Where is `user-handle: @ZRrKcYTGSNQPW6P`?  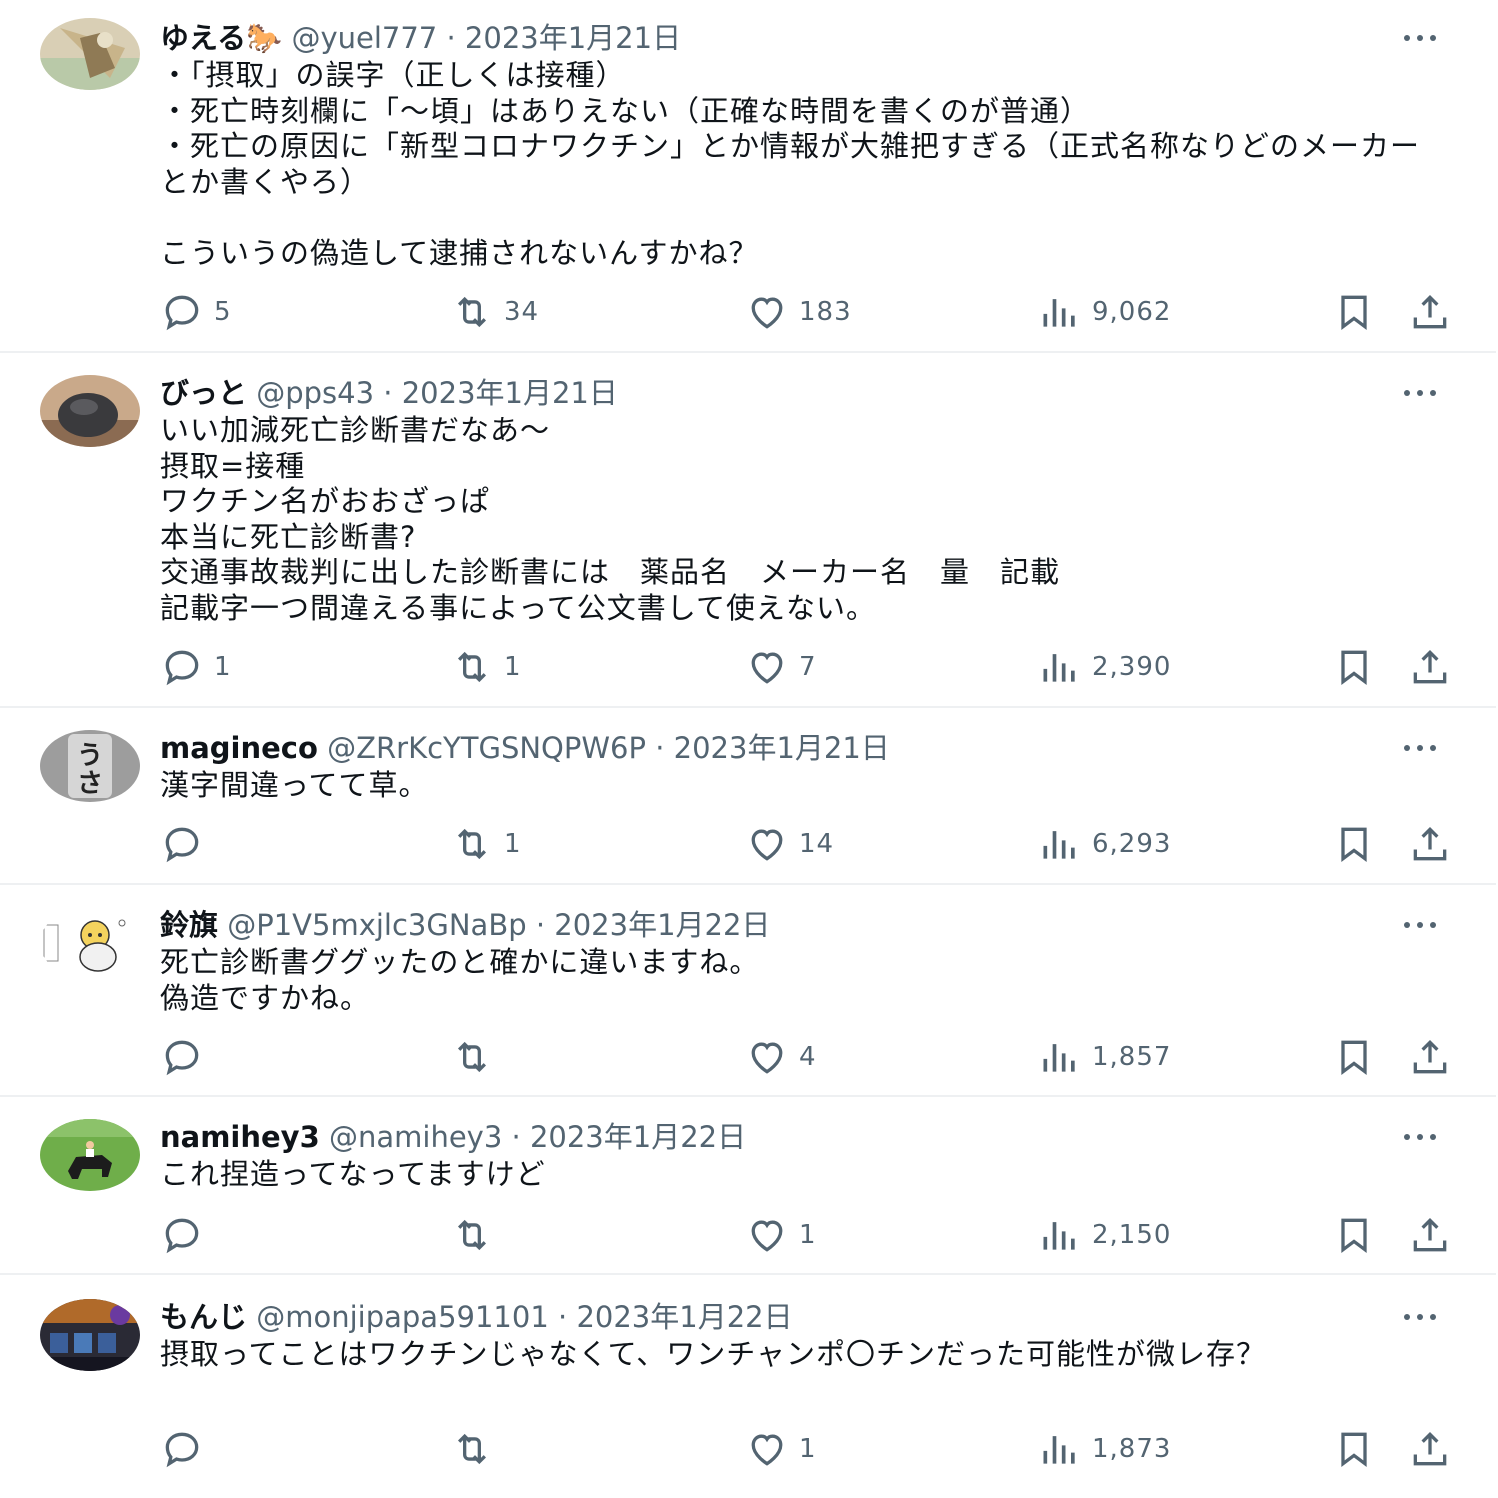 user-handle: @ZRrKcYTGSNQPW6P is located at coordinates (486, 748).